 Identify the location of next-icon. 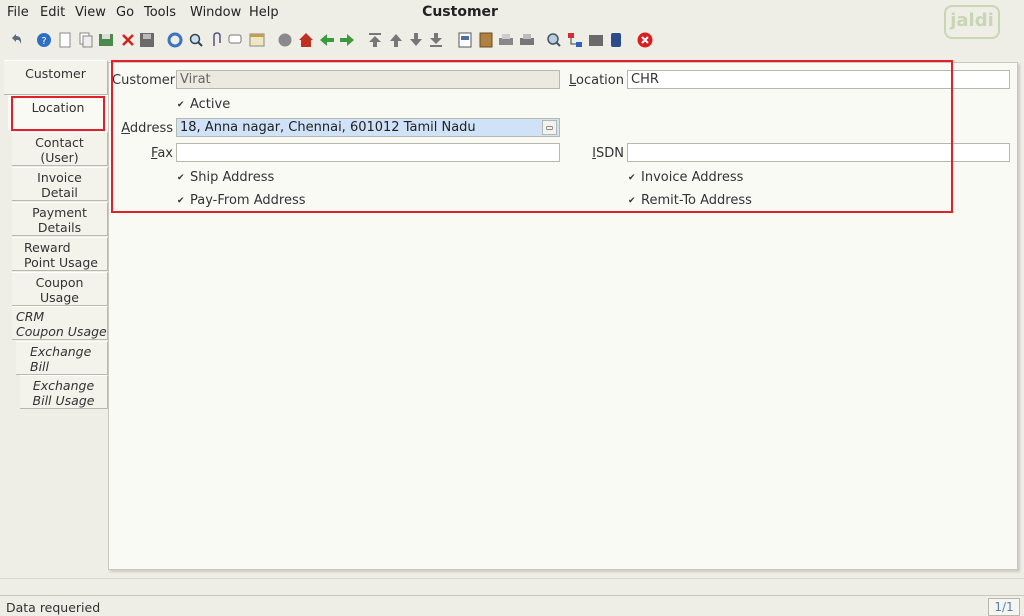
(416, 40).